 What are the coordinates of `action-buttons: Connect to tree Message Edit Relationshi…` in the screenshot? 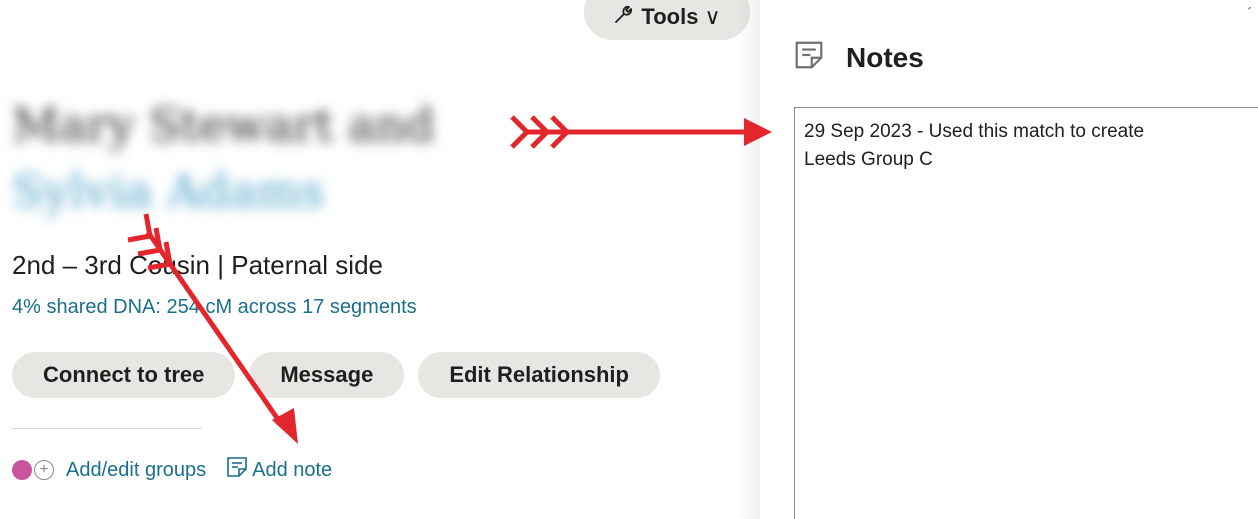 It's located at (336, 375).